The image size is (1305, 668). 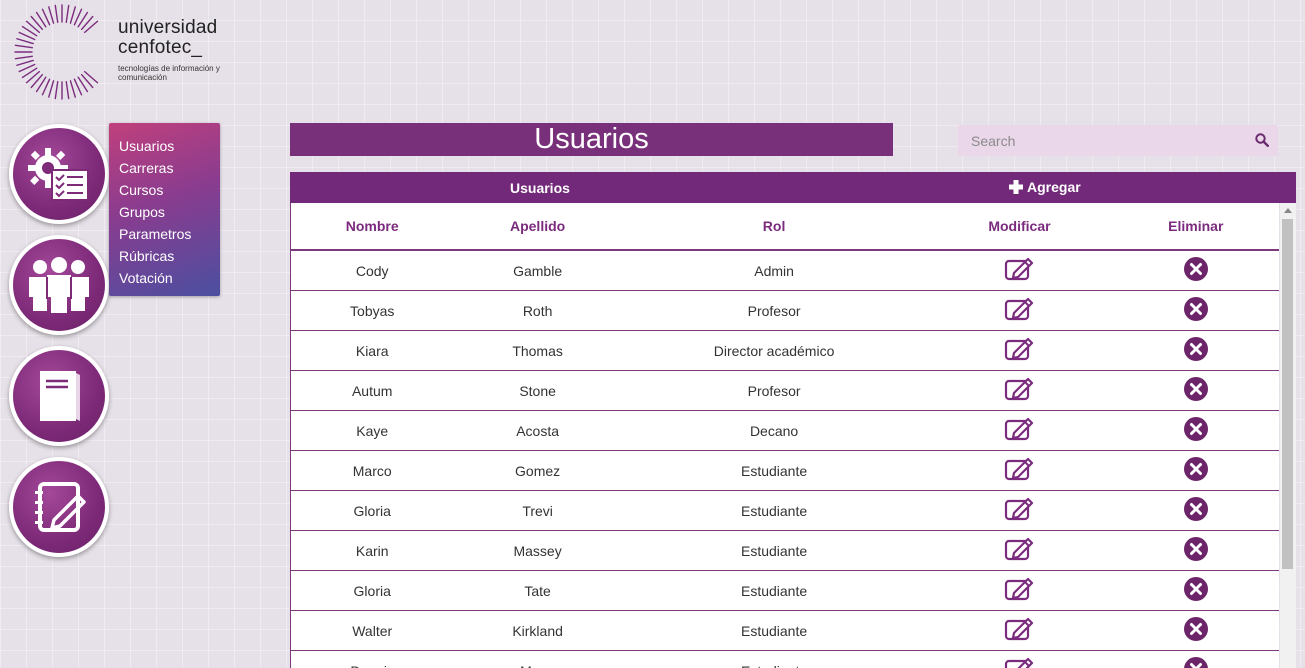 What do you see at coordinates (169, 146) in the screenshot?
I see `menu-item-0: Usuarios` at bounding box center [169, 146].